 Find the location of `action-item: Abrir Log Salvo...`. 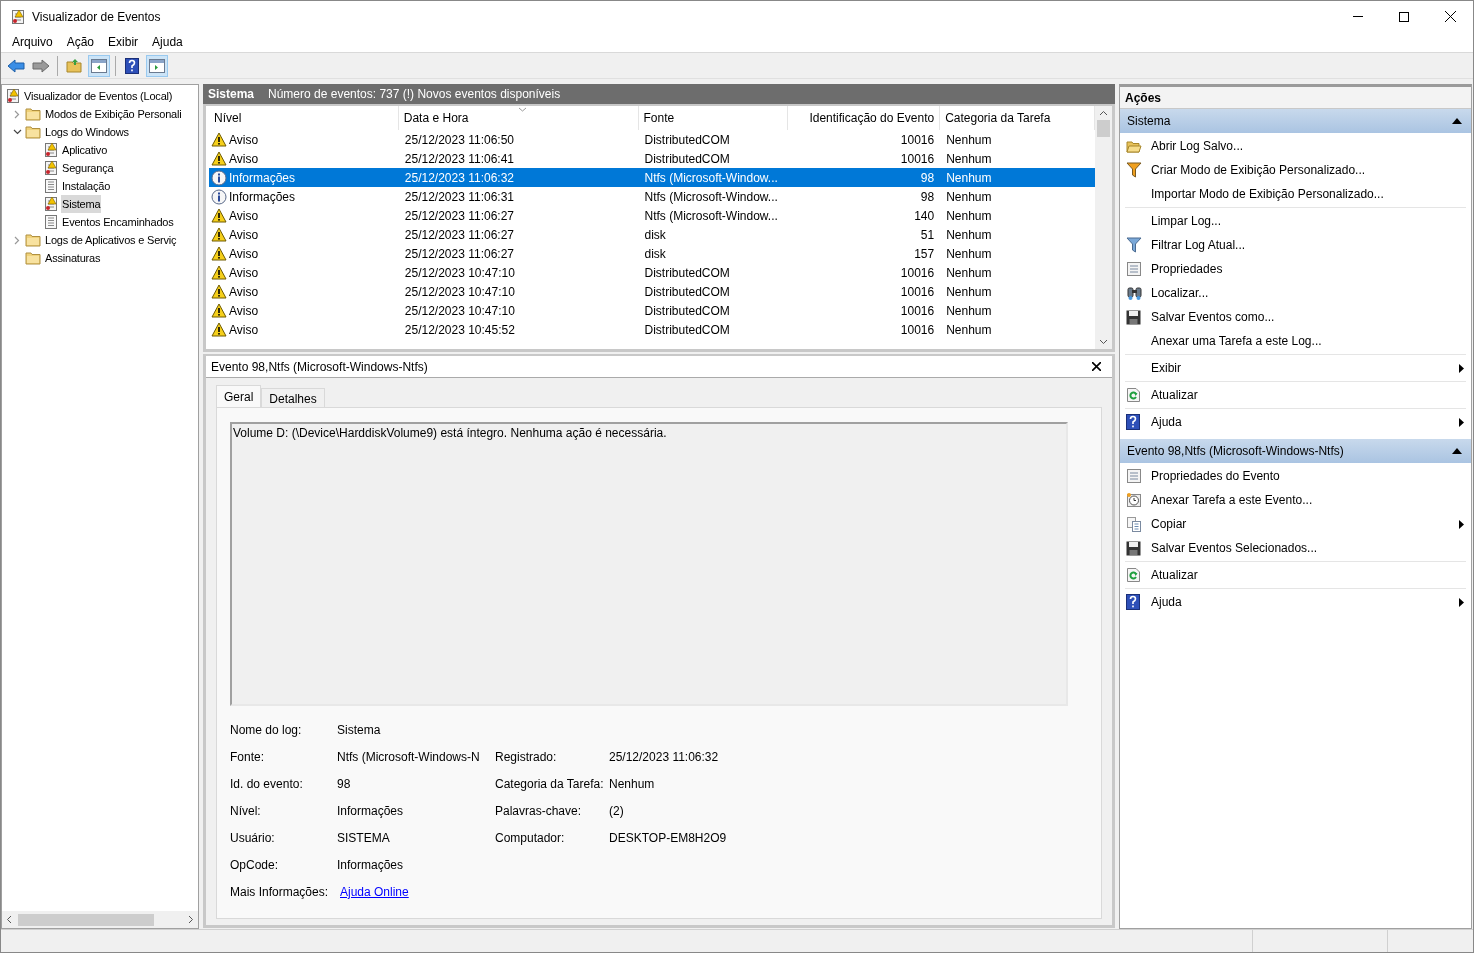

action-item: Abrir Log Salvo... is located at coordinates (1197, 146).